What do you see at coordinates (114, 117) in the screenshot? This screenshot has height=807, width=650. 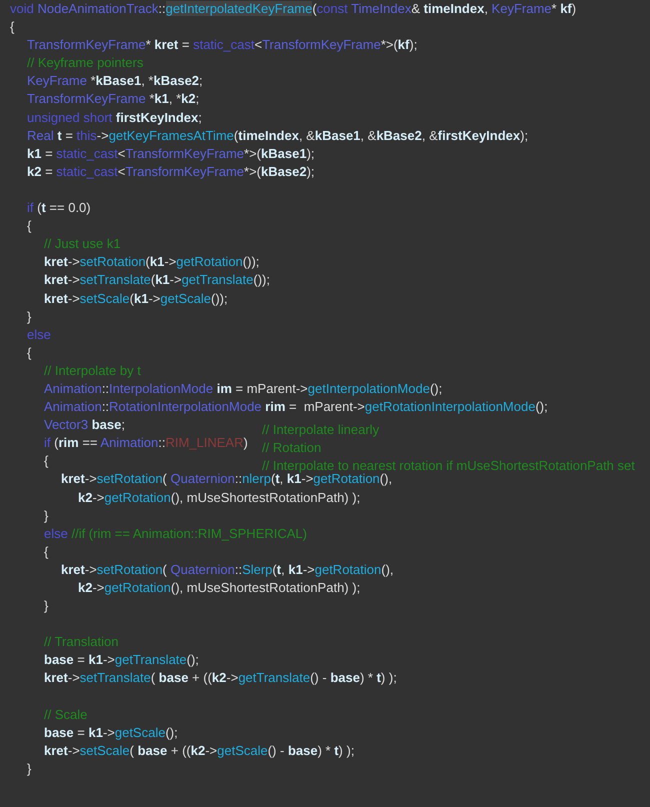 I see `code-line: unsigned short firstKeyIndex;` at bounding box center [114, 117].